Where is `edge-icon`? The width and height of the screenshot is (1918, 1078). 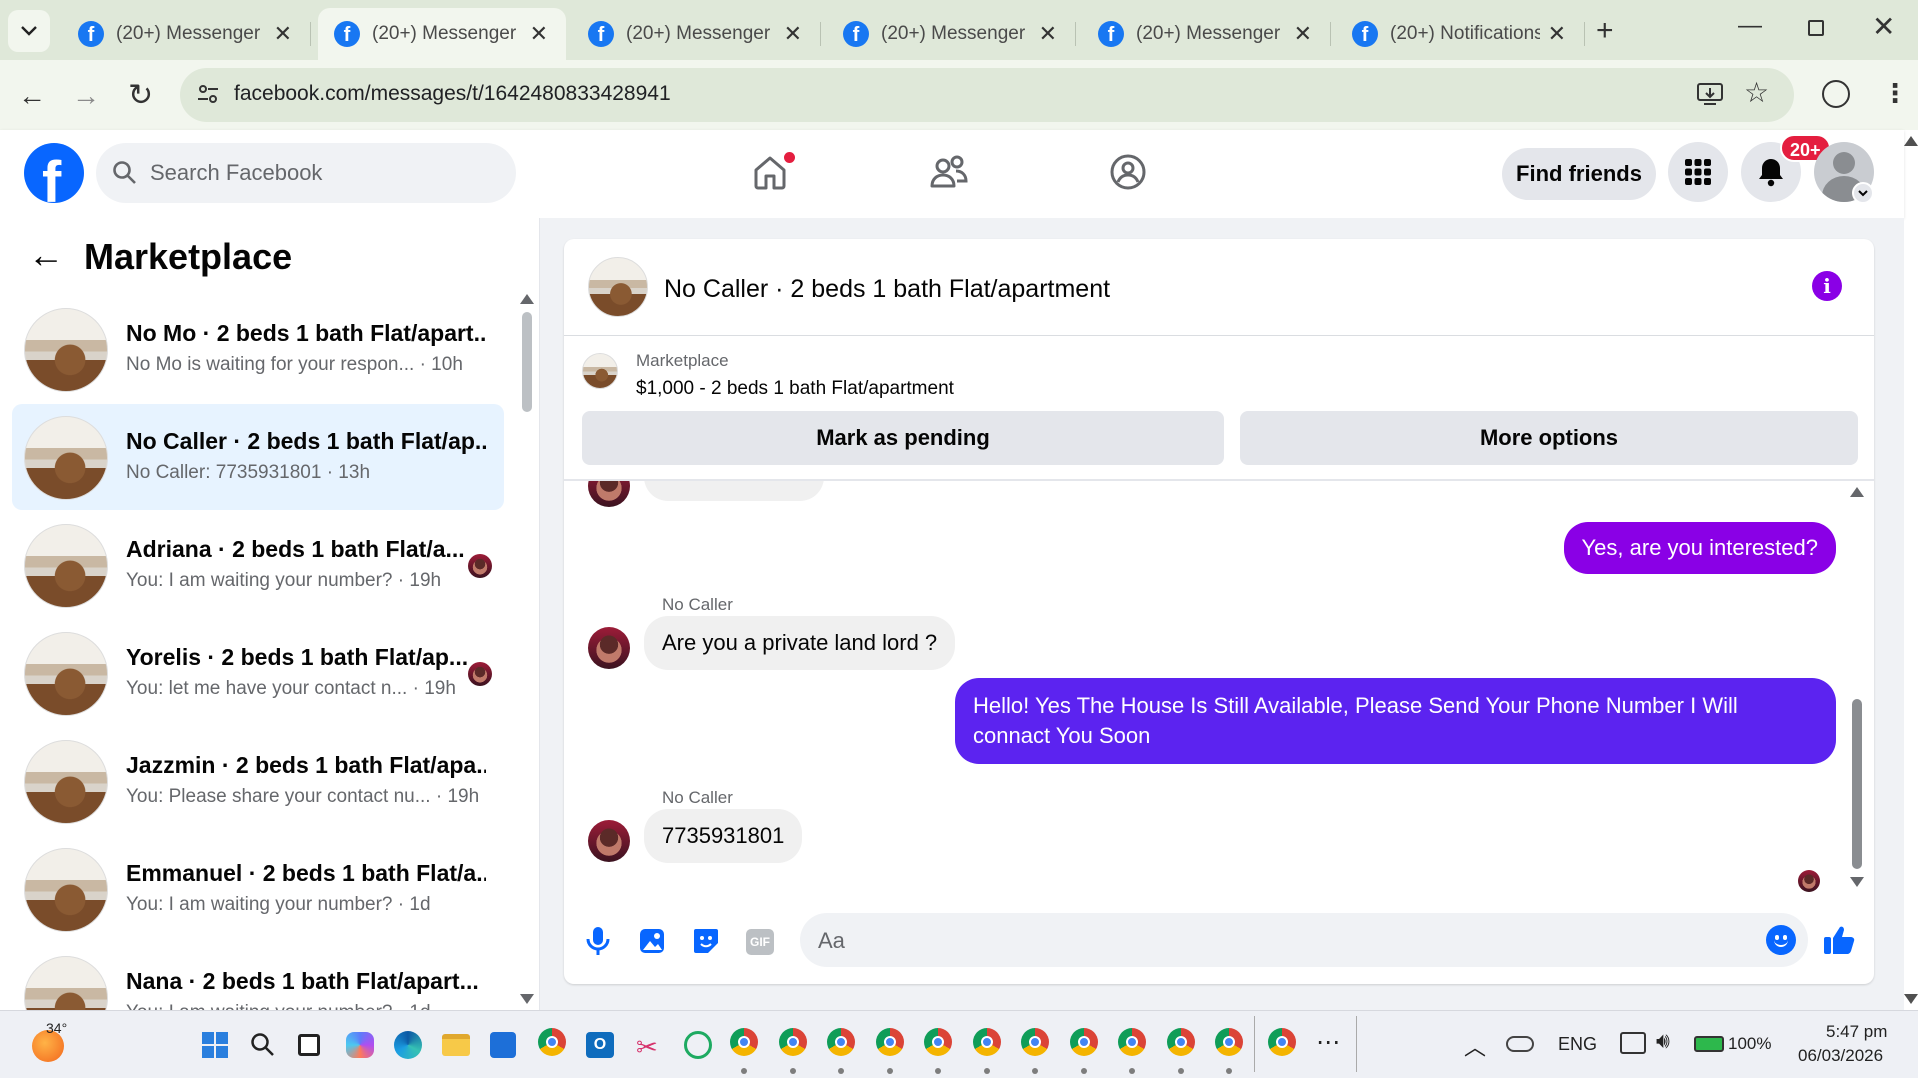
edge-icon is located at coordinates (408, 1045).